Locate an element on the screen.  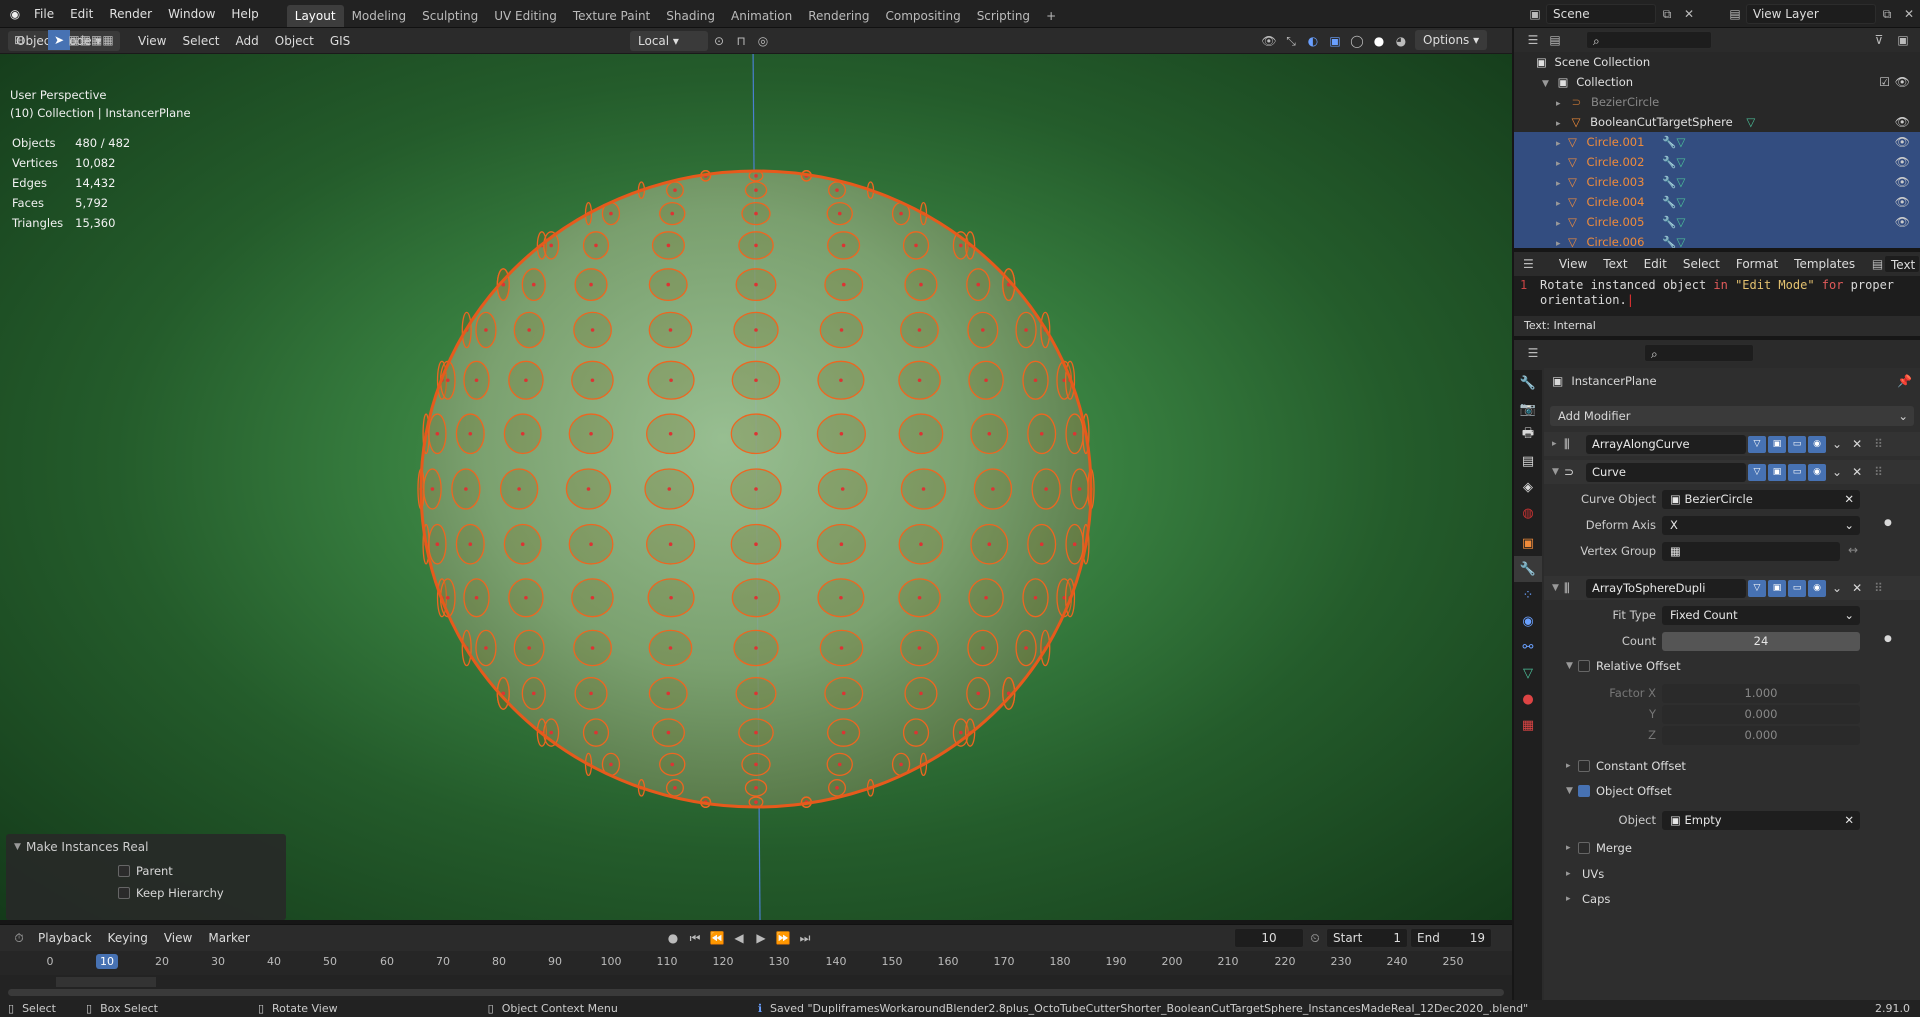
tab-uv-editing: UV Editing is located at coordinates (525, 16).